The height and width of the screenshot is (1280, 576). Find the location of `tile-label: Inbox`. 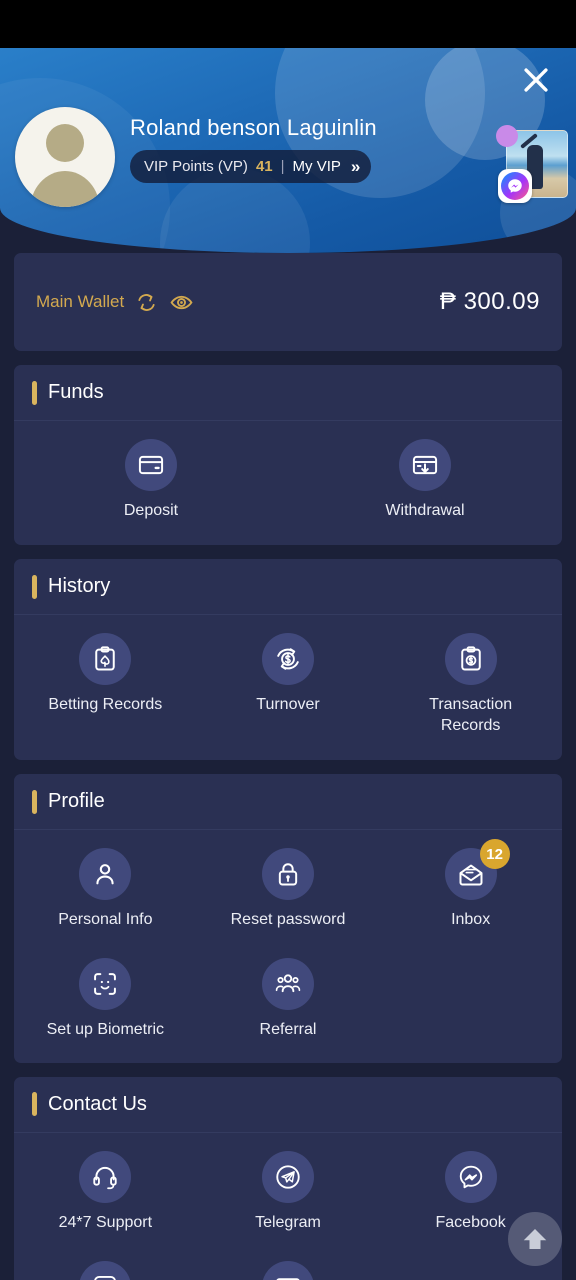

tile-label: Inbox is located at coordinates (471, 920).